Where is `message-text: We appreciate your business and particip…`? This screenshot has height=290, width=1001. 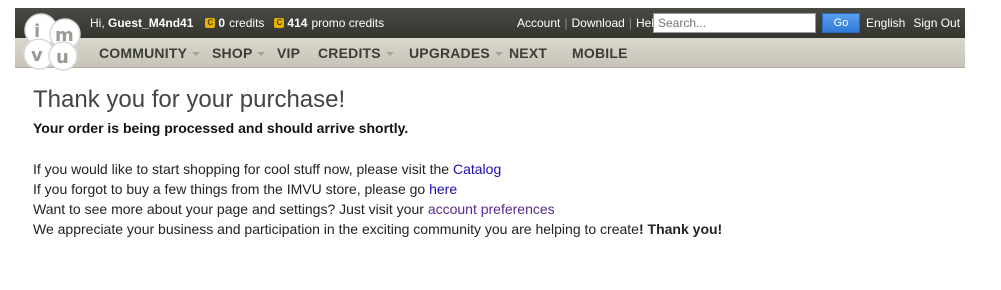
message-text: We appreciate your business and particip… is located at coordinates (336, 229).